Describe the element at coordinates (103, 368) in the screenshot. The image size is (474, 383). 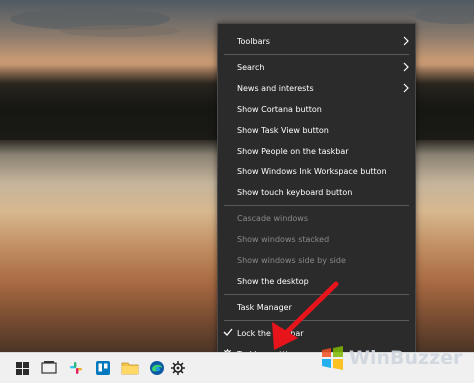
I see `trello-icon` at that location.